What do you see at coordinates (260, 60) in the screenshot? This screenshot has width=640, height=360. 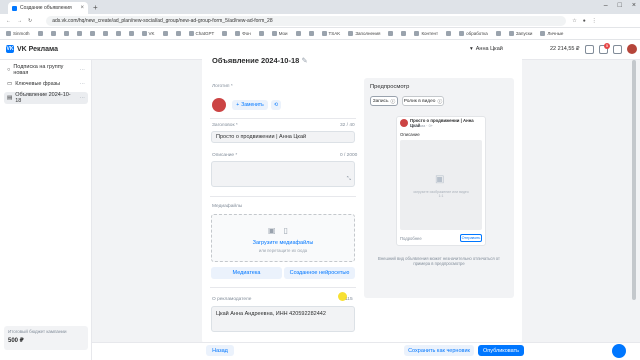 I see `page-title: Объявление 2024-10-18 ✎` at bounding box center [260, 60].